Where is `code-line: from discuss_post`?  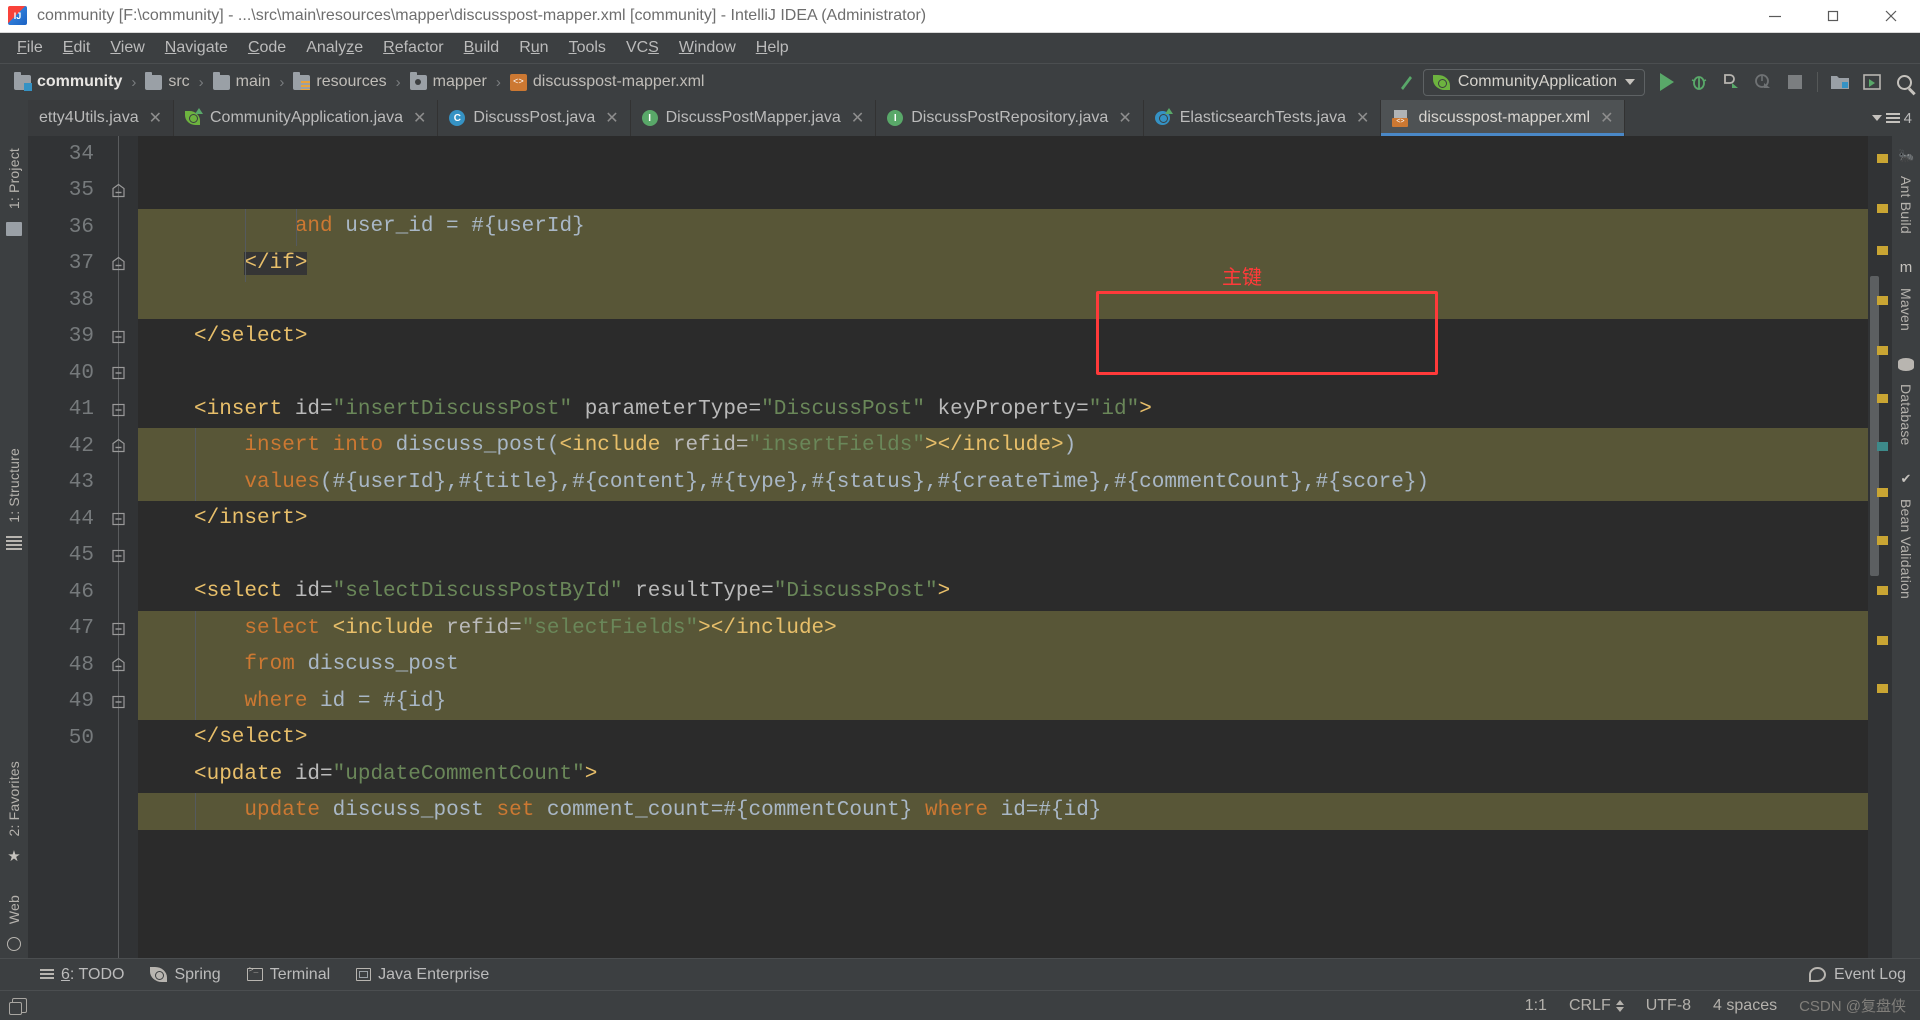 code-line: from discuss_post is located at coordinates (1003, 665).